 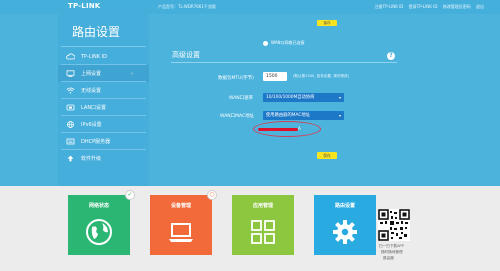 What do you see at coordinates (275, 76) in the screenshot?
I see `mtu-input: 1500` at bounding box center [275, 76].